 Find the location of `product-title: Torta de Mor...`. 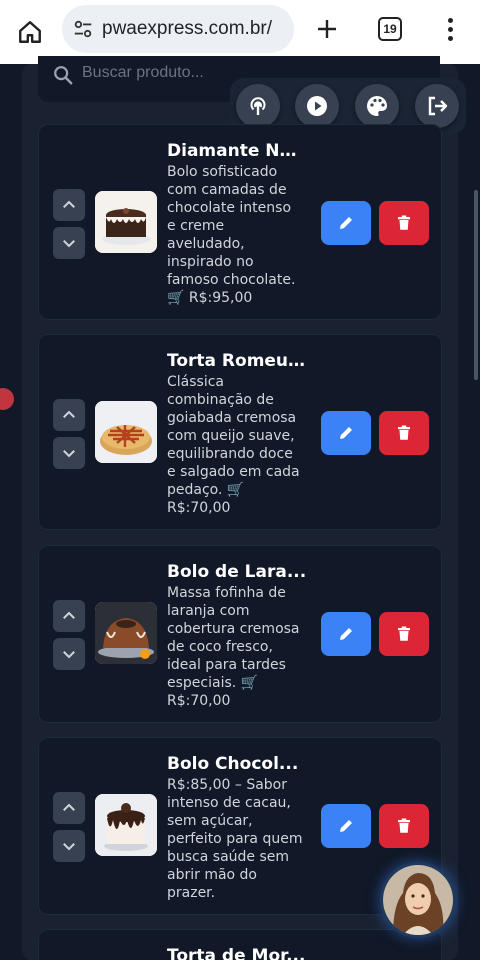

product-title: Torta de Mor... is located at coordinates (236, 953).